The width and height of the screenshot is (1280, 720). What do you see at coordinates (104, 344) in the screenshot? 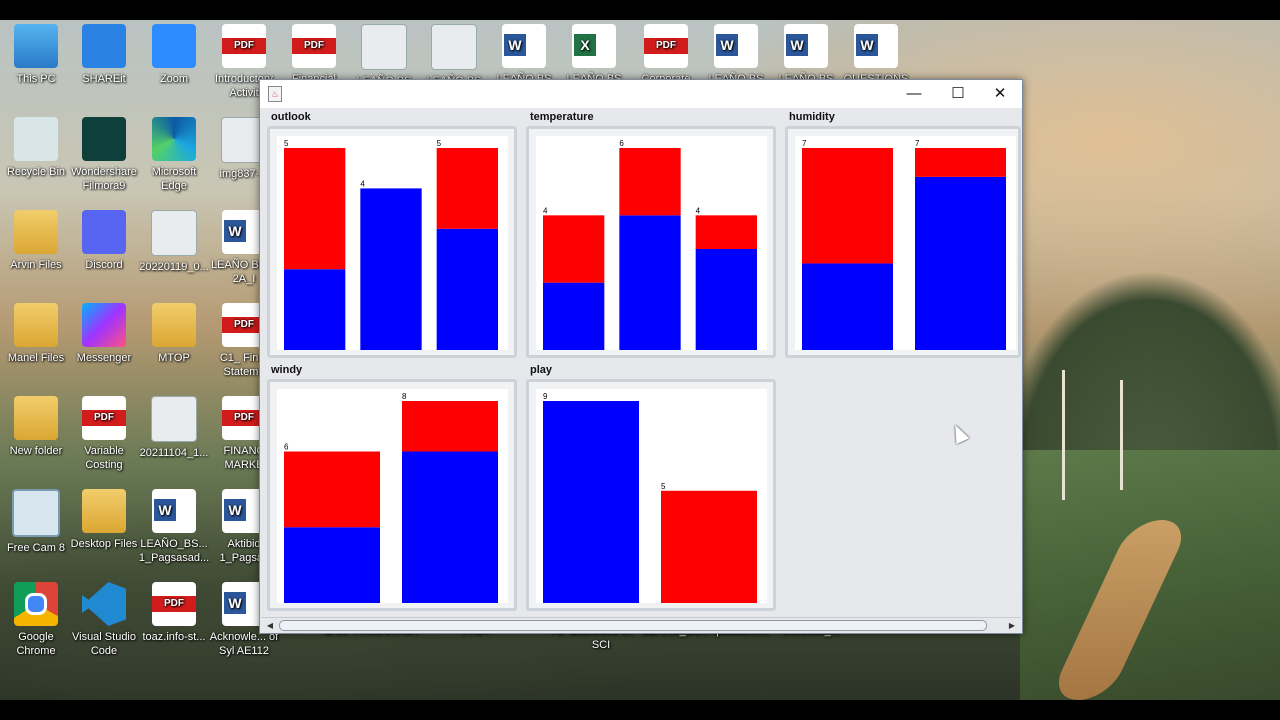
I see `desktop-shortcut: Messenger` at bounding box center [104, 344].